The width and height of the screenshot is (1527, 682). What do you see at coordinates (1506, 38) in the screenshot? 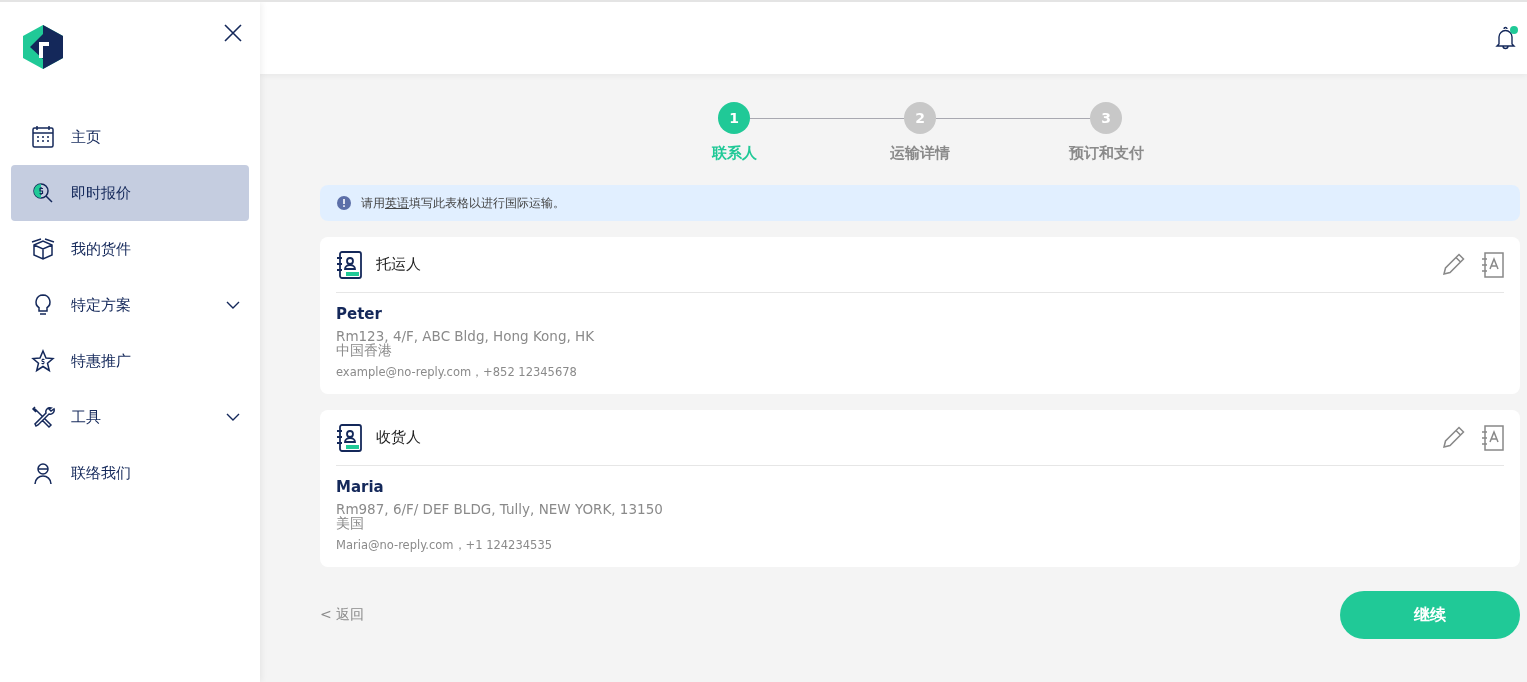
I see `notification-button` at bounding box center [1506, 38].